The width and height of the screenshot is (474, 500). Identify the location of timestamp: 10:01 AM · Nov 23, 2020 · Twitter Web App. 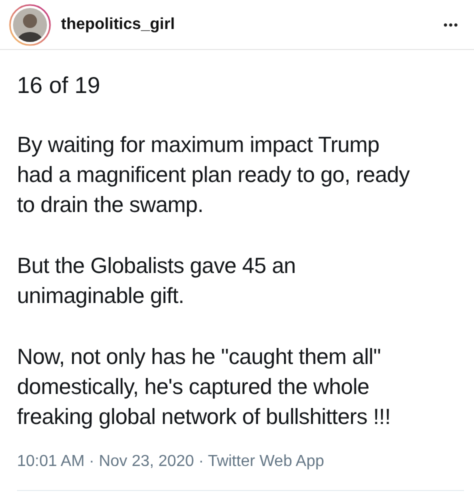
(171, 462).